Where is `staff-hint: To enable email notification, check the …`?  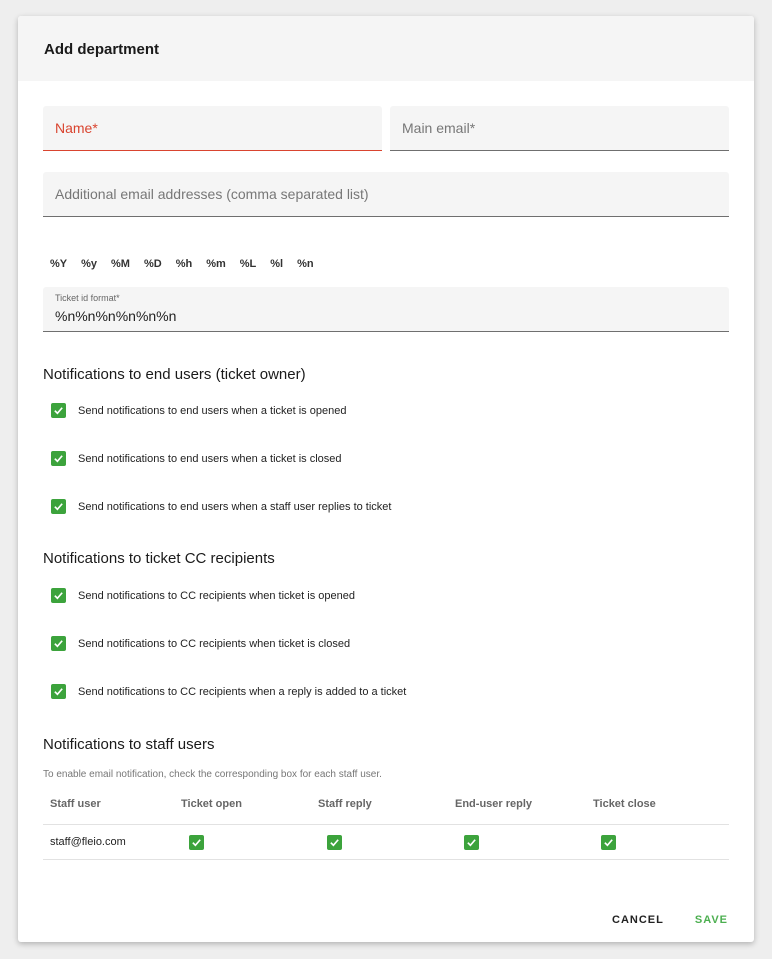 staff-hint: To enable email notification, check the … is located at coordinates (212, 774).